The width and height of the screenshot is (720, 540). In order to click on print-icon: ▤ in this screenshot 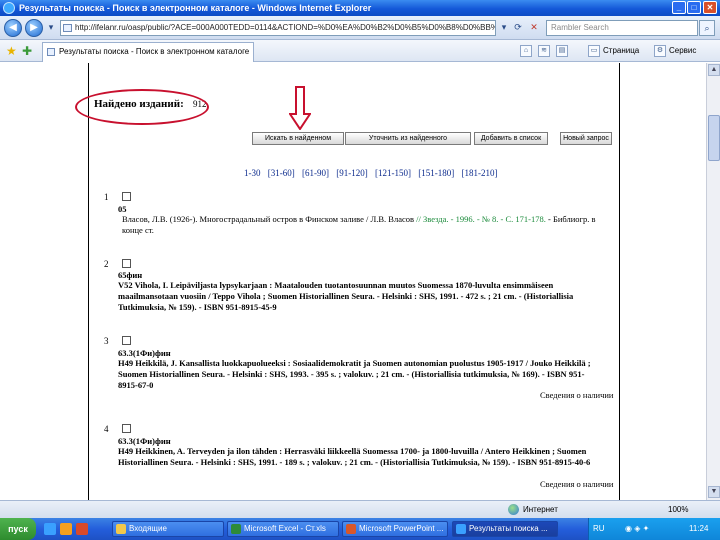, I will do `click(562, 51)`.